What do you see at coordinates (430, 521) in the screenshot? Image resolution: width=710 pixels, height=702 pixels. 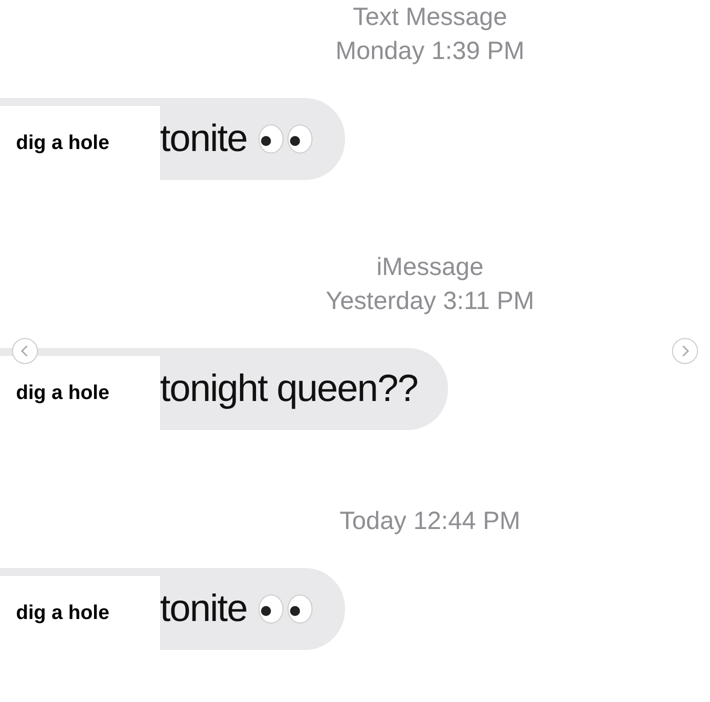 I see `message-timestamp: Today 12:44 PM` at bounding box center [430, 521].